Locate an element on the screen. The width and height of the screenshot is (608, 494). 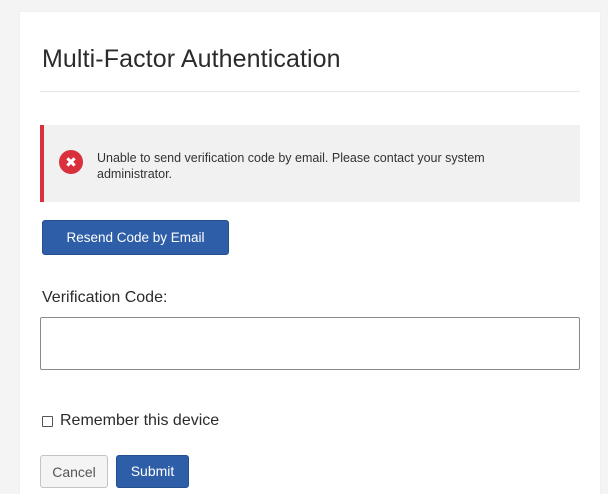
page-title: Multi-Factor Authentication is located at coordinates (191, 59).